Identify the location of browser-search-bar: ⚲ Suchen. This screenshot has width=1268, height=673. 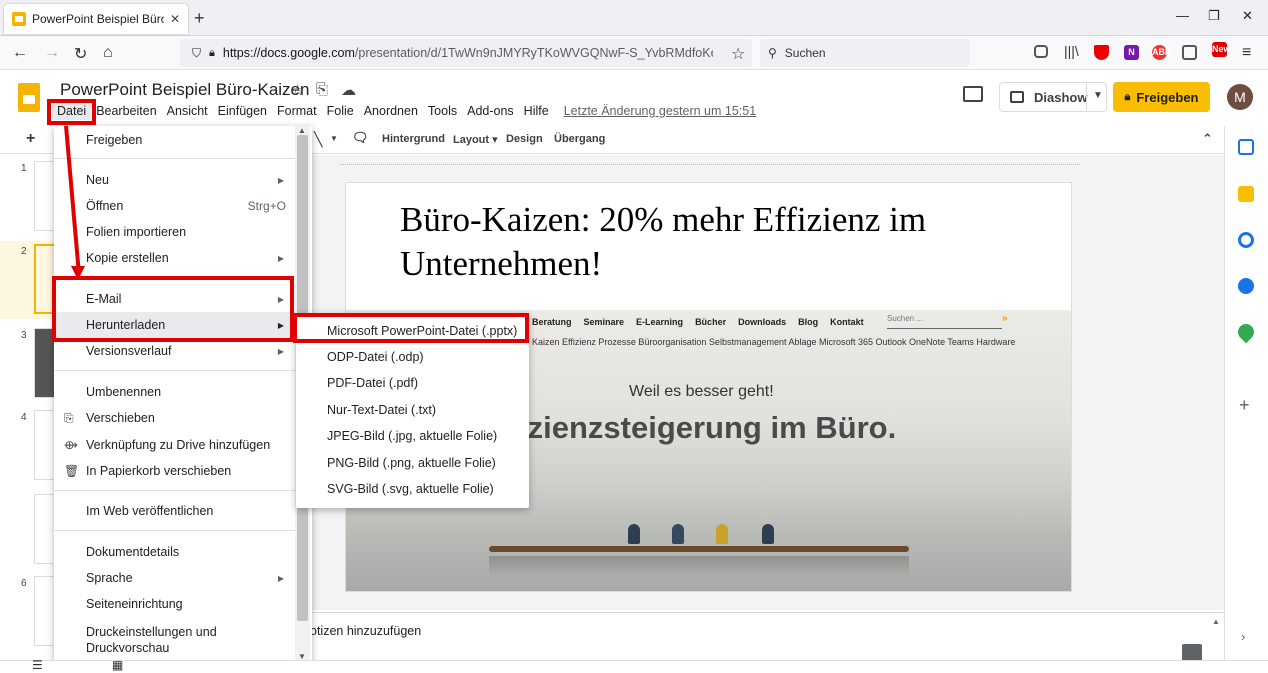
(865, 53).